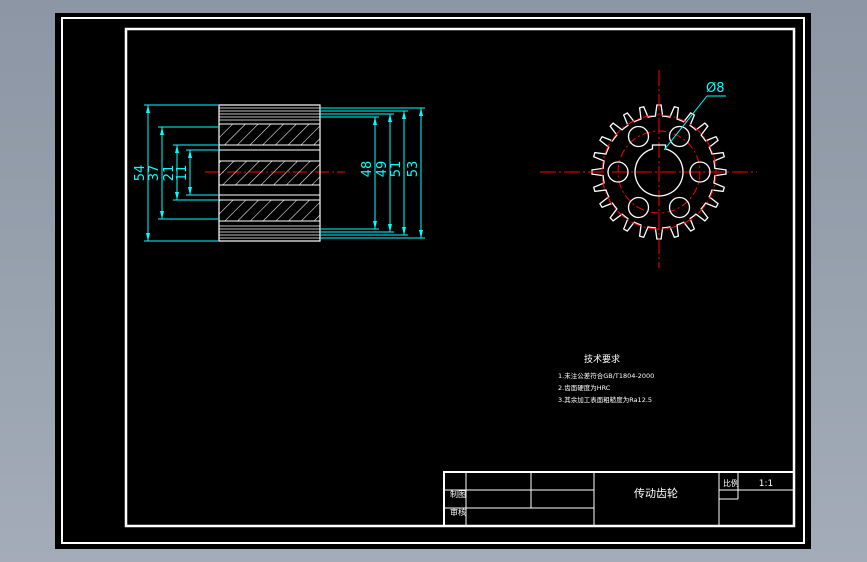  Describe the element at coordinates (584, 387) in the screenshot. I see `tech-requirement-2: 2.齿面硬度为HRC` at that location.